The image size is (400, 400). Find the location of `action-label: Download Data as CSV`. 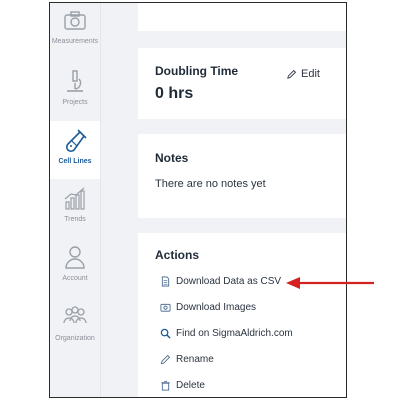

action-label: Download Data as CSV is located at coordinates (229, 281).